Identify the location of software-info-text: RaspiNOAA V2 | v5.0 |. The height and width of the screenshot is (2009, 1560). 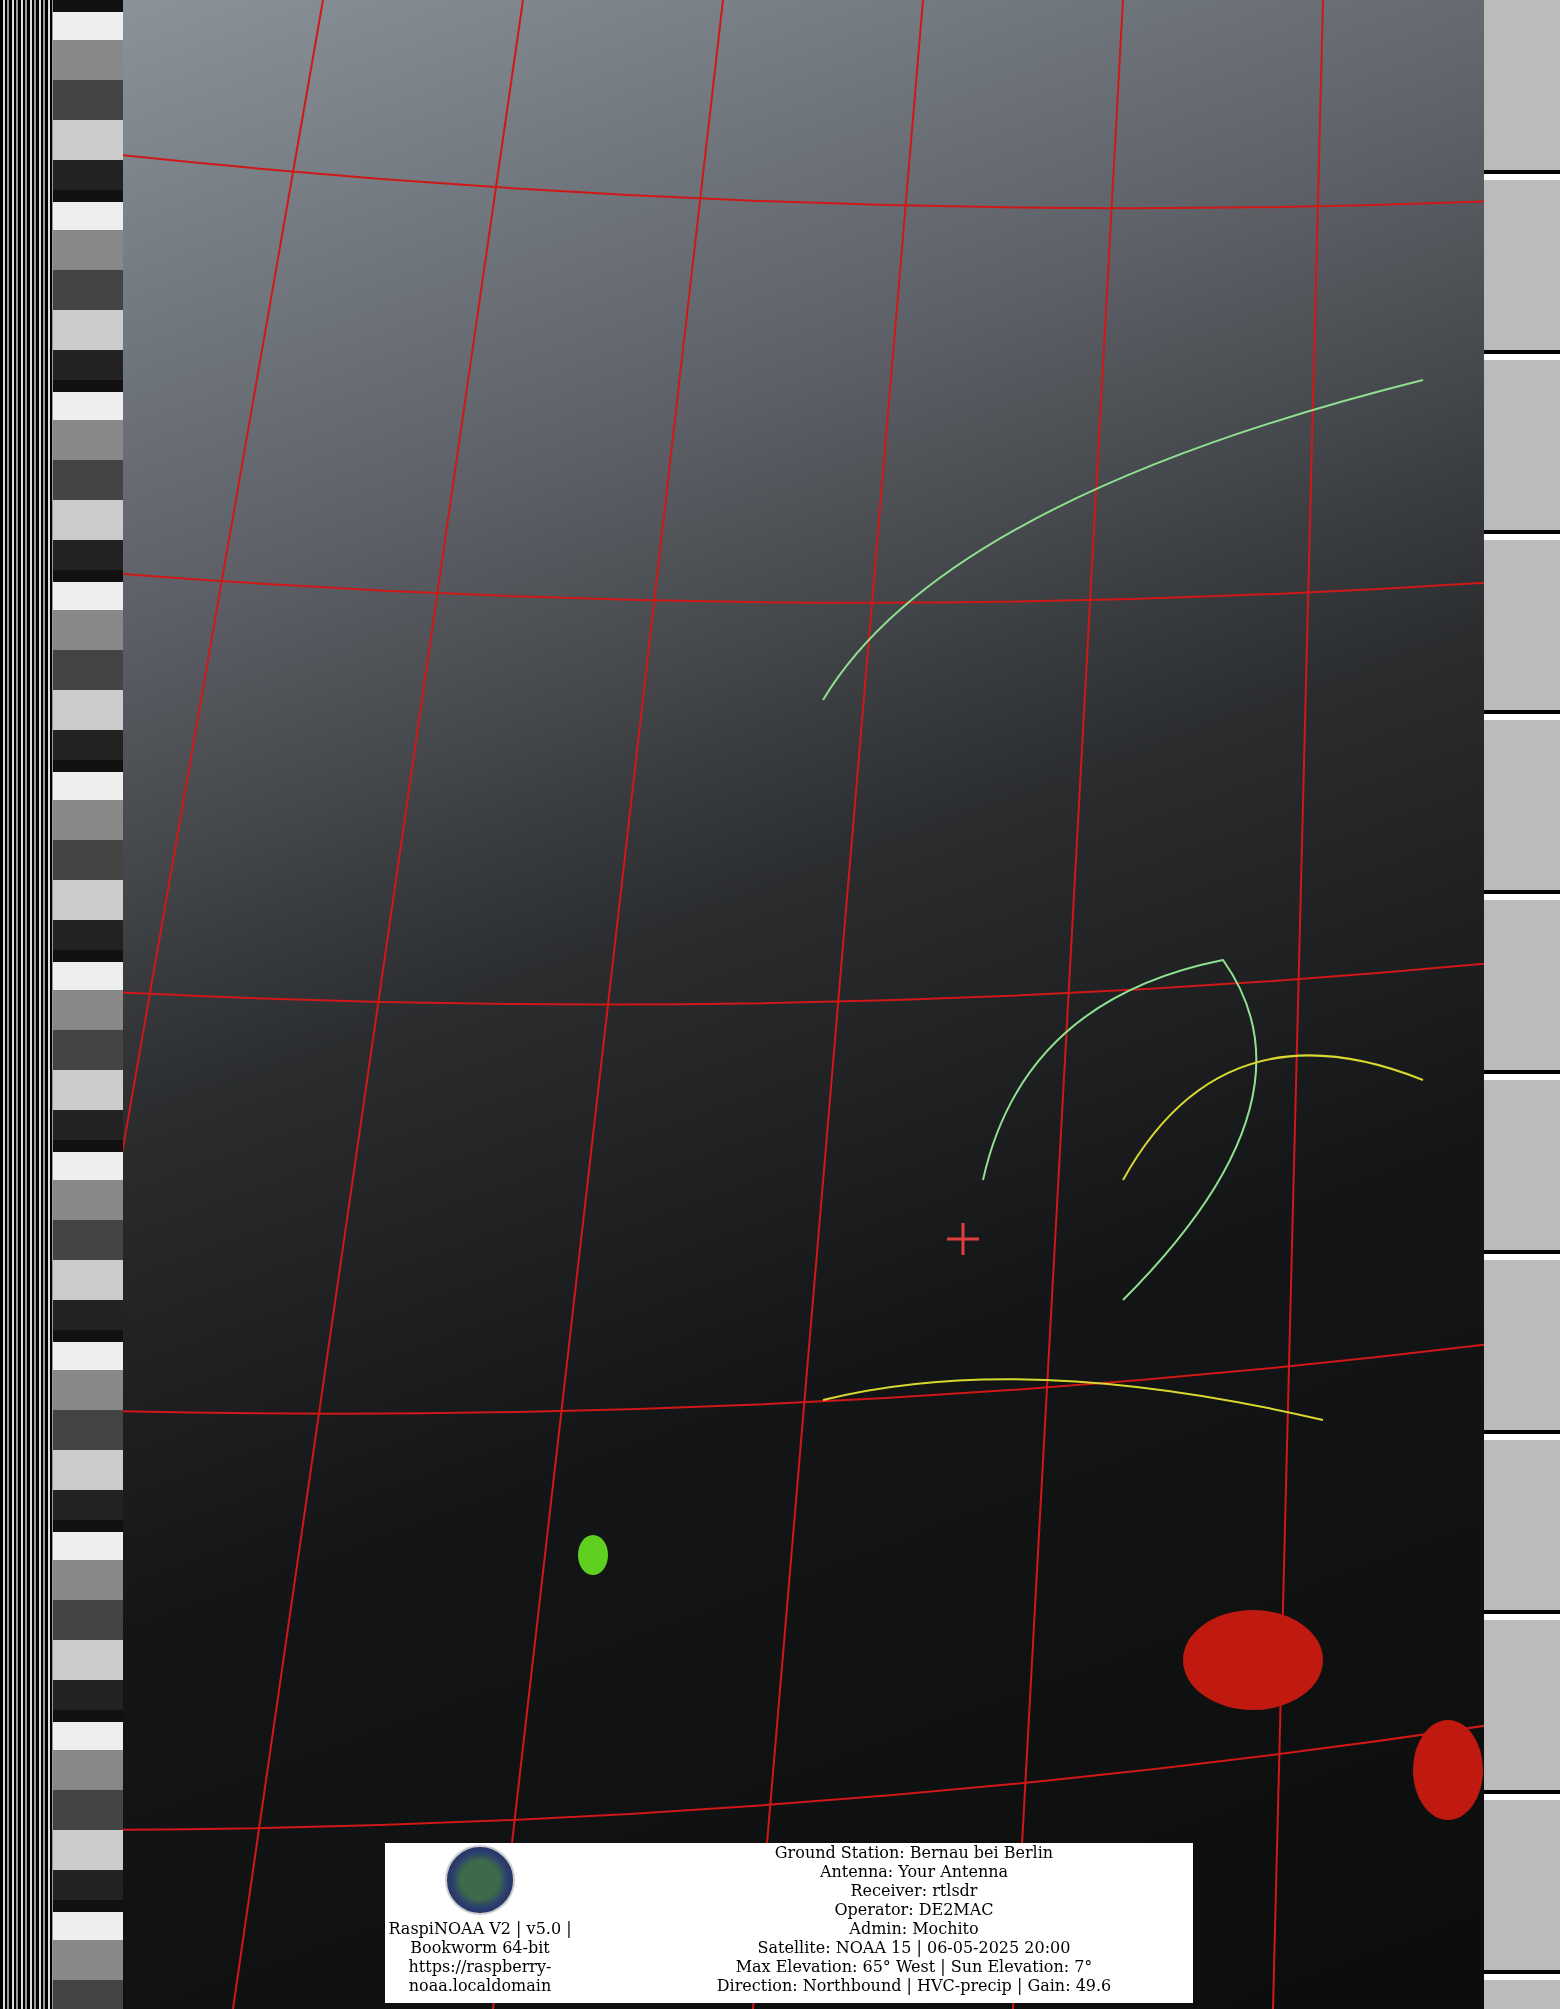
(480, 1928).